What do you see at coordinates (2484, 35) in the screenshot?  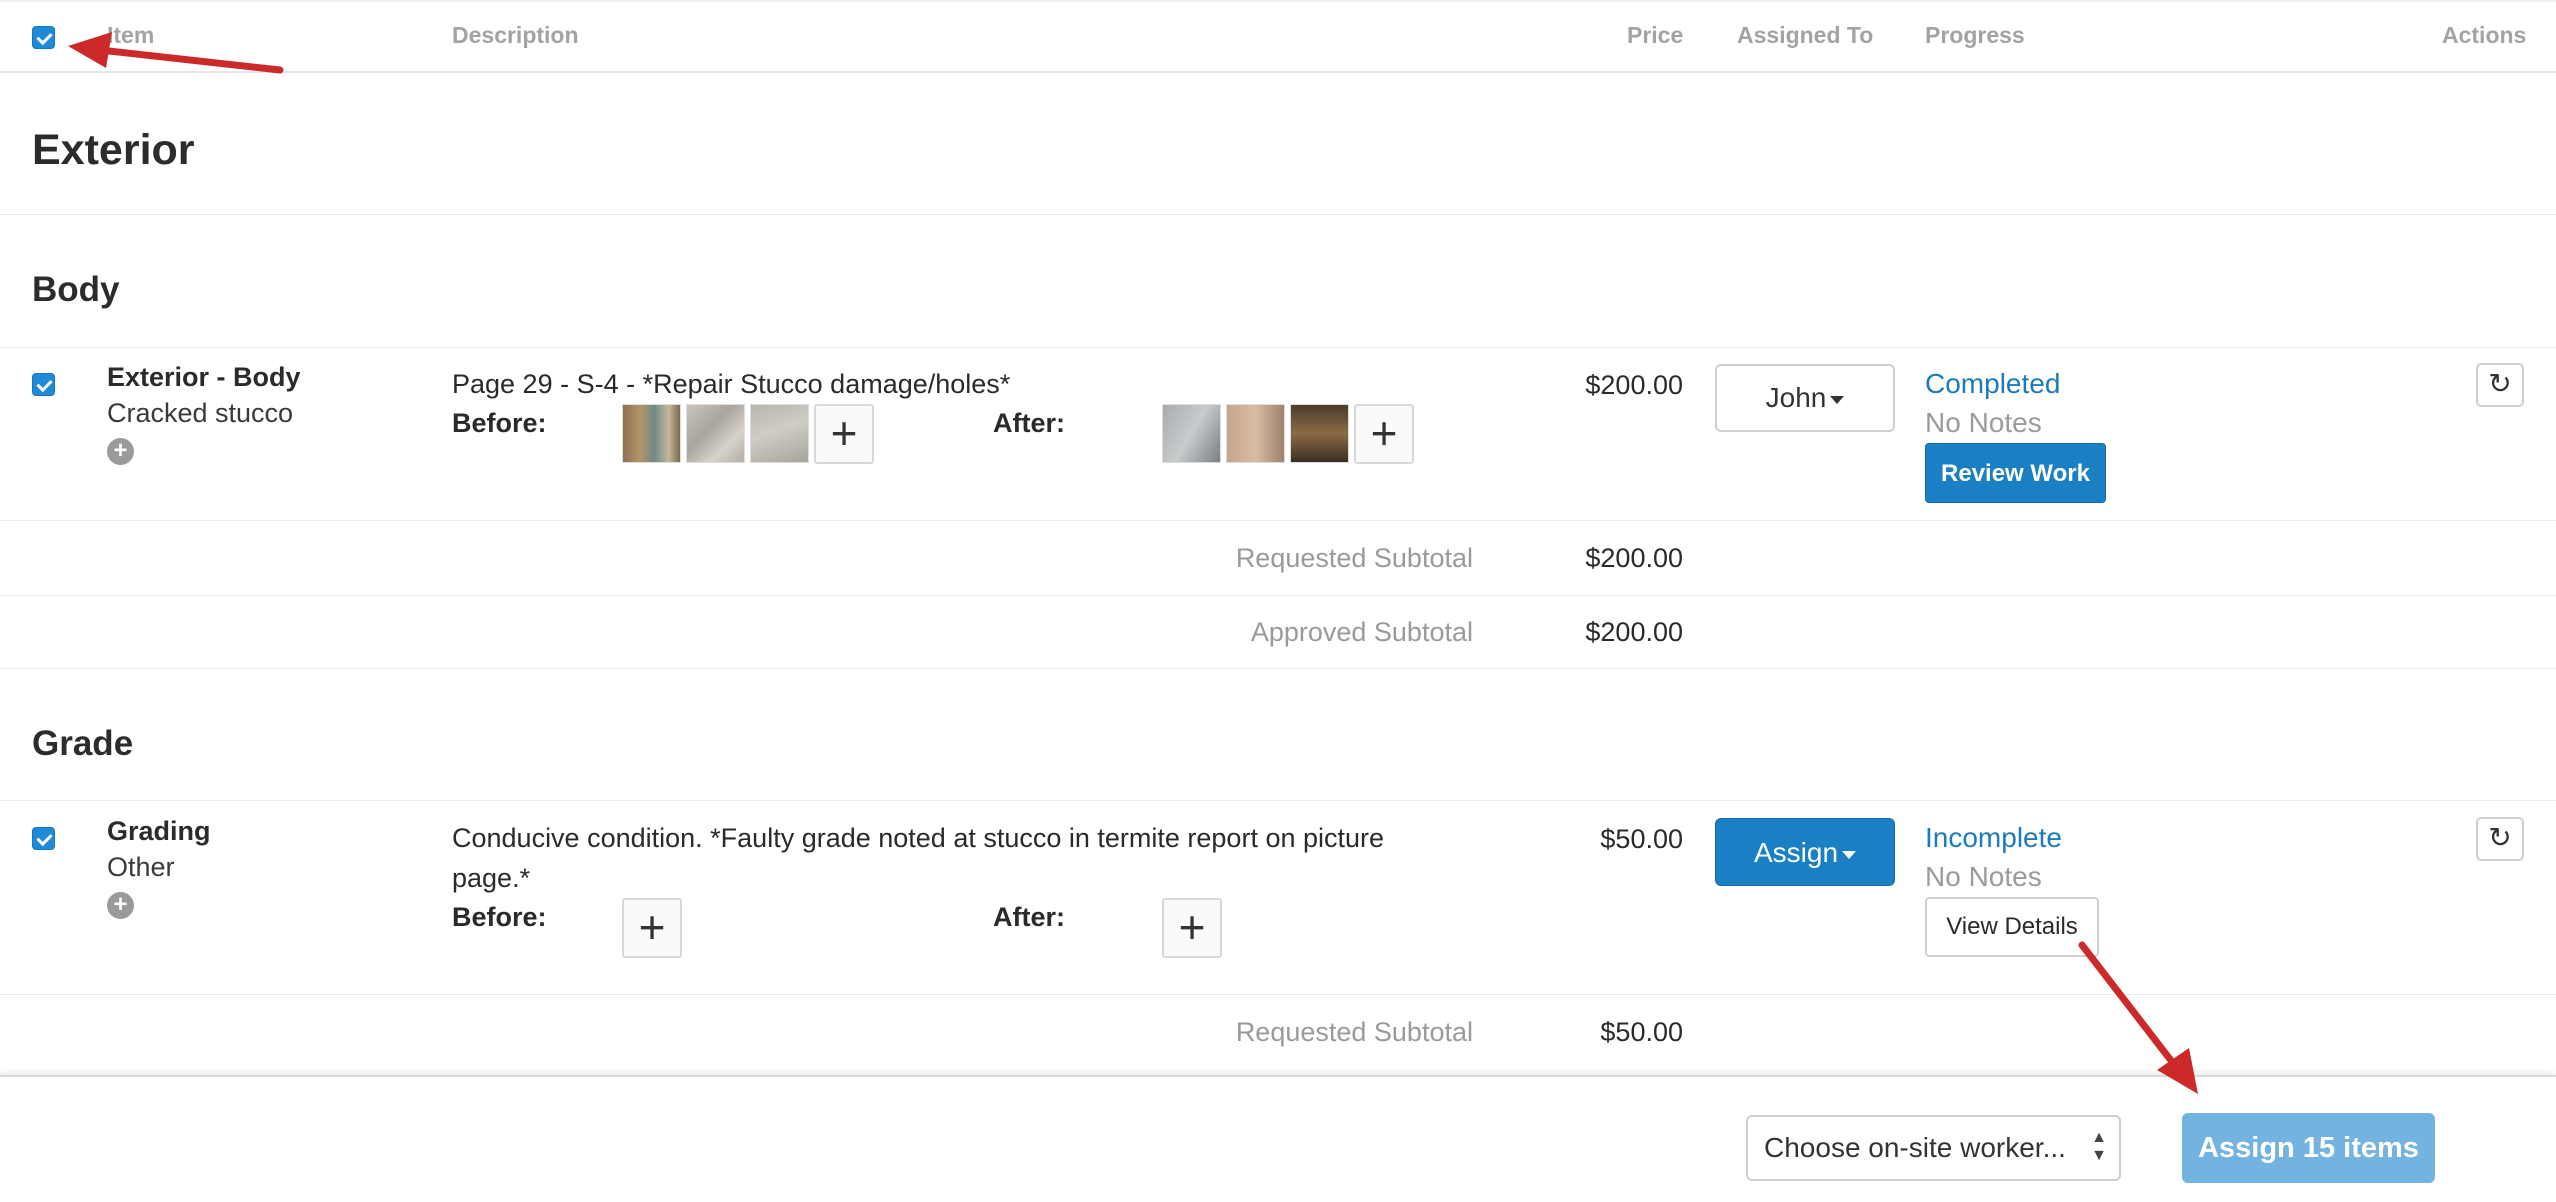 I see `column-actions: Actions` at bounding box center [2484, 35].